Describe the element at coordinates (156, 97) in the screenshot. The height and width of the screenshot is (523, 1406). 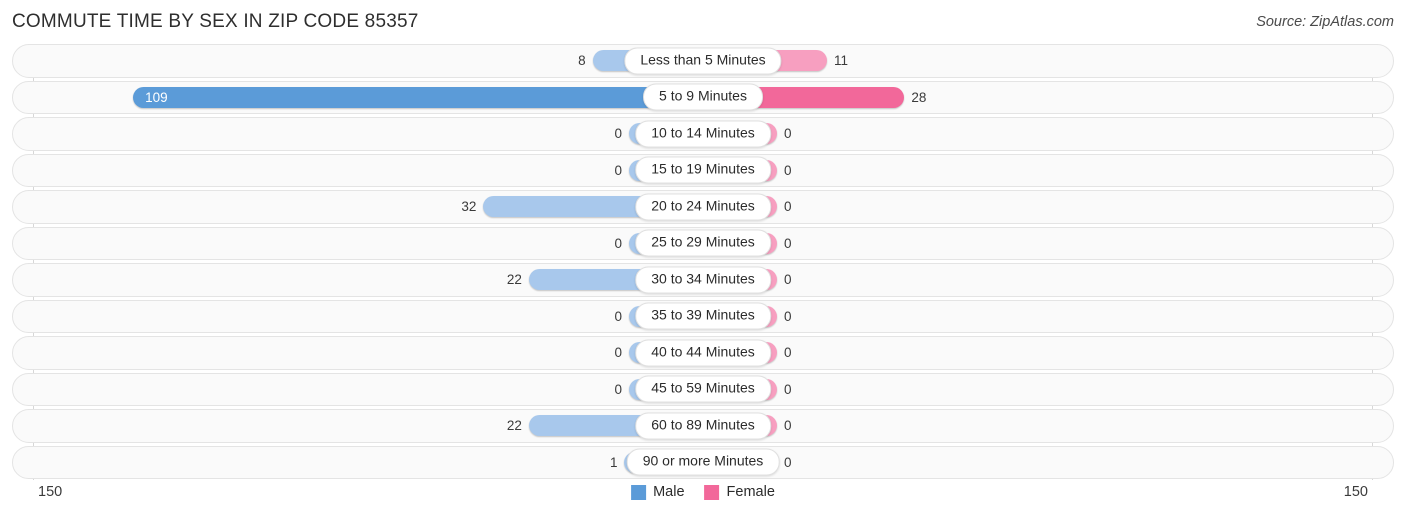
I see `male-value: 109` at that location.